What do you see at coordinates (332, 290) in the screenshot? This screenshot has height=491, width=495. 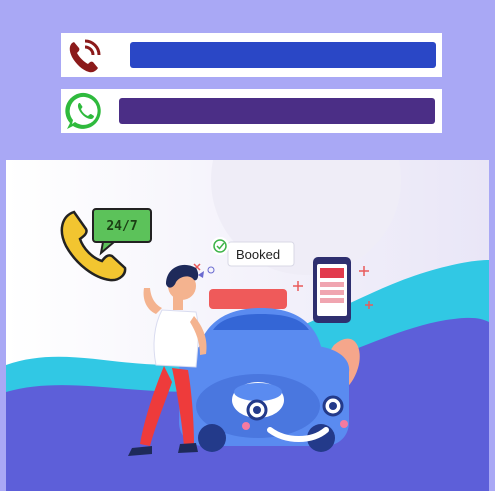 I see `smartphone-icon` at bounding box center [332, 290].